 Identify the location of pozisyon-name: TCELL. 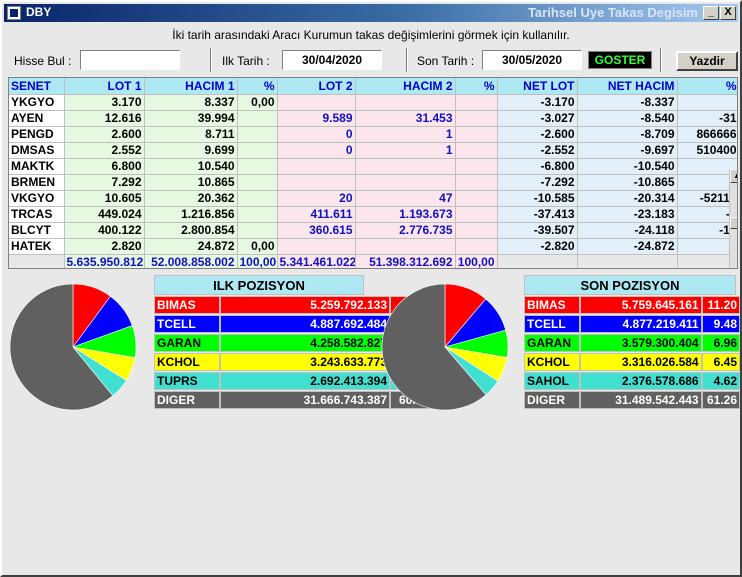
(187, 324).